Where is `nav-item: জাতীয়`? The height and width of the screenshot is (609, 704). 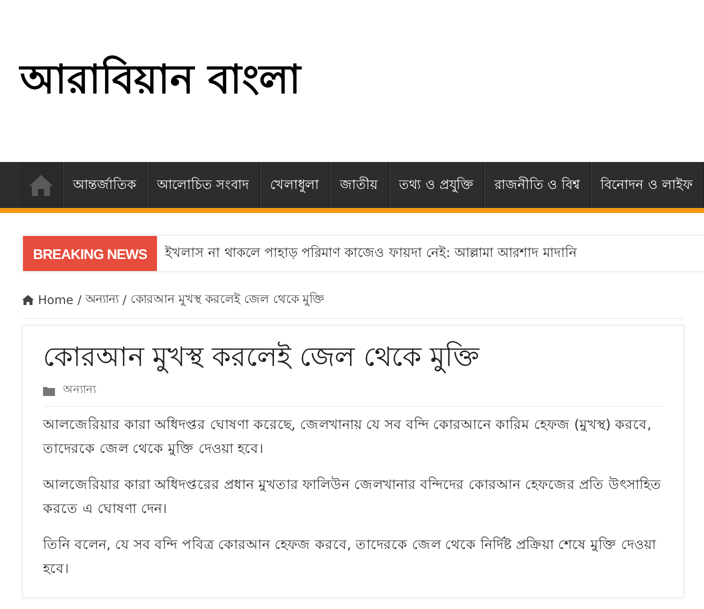 nav-item: জাতীয় is located at coordinates (360, 185).